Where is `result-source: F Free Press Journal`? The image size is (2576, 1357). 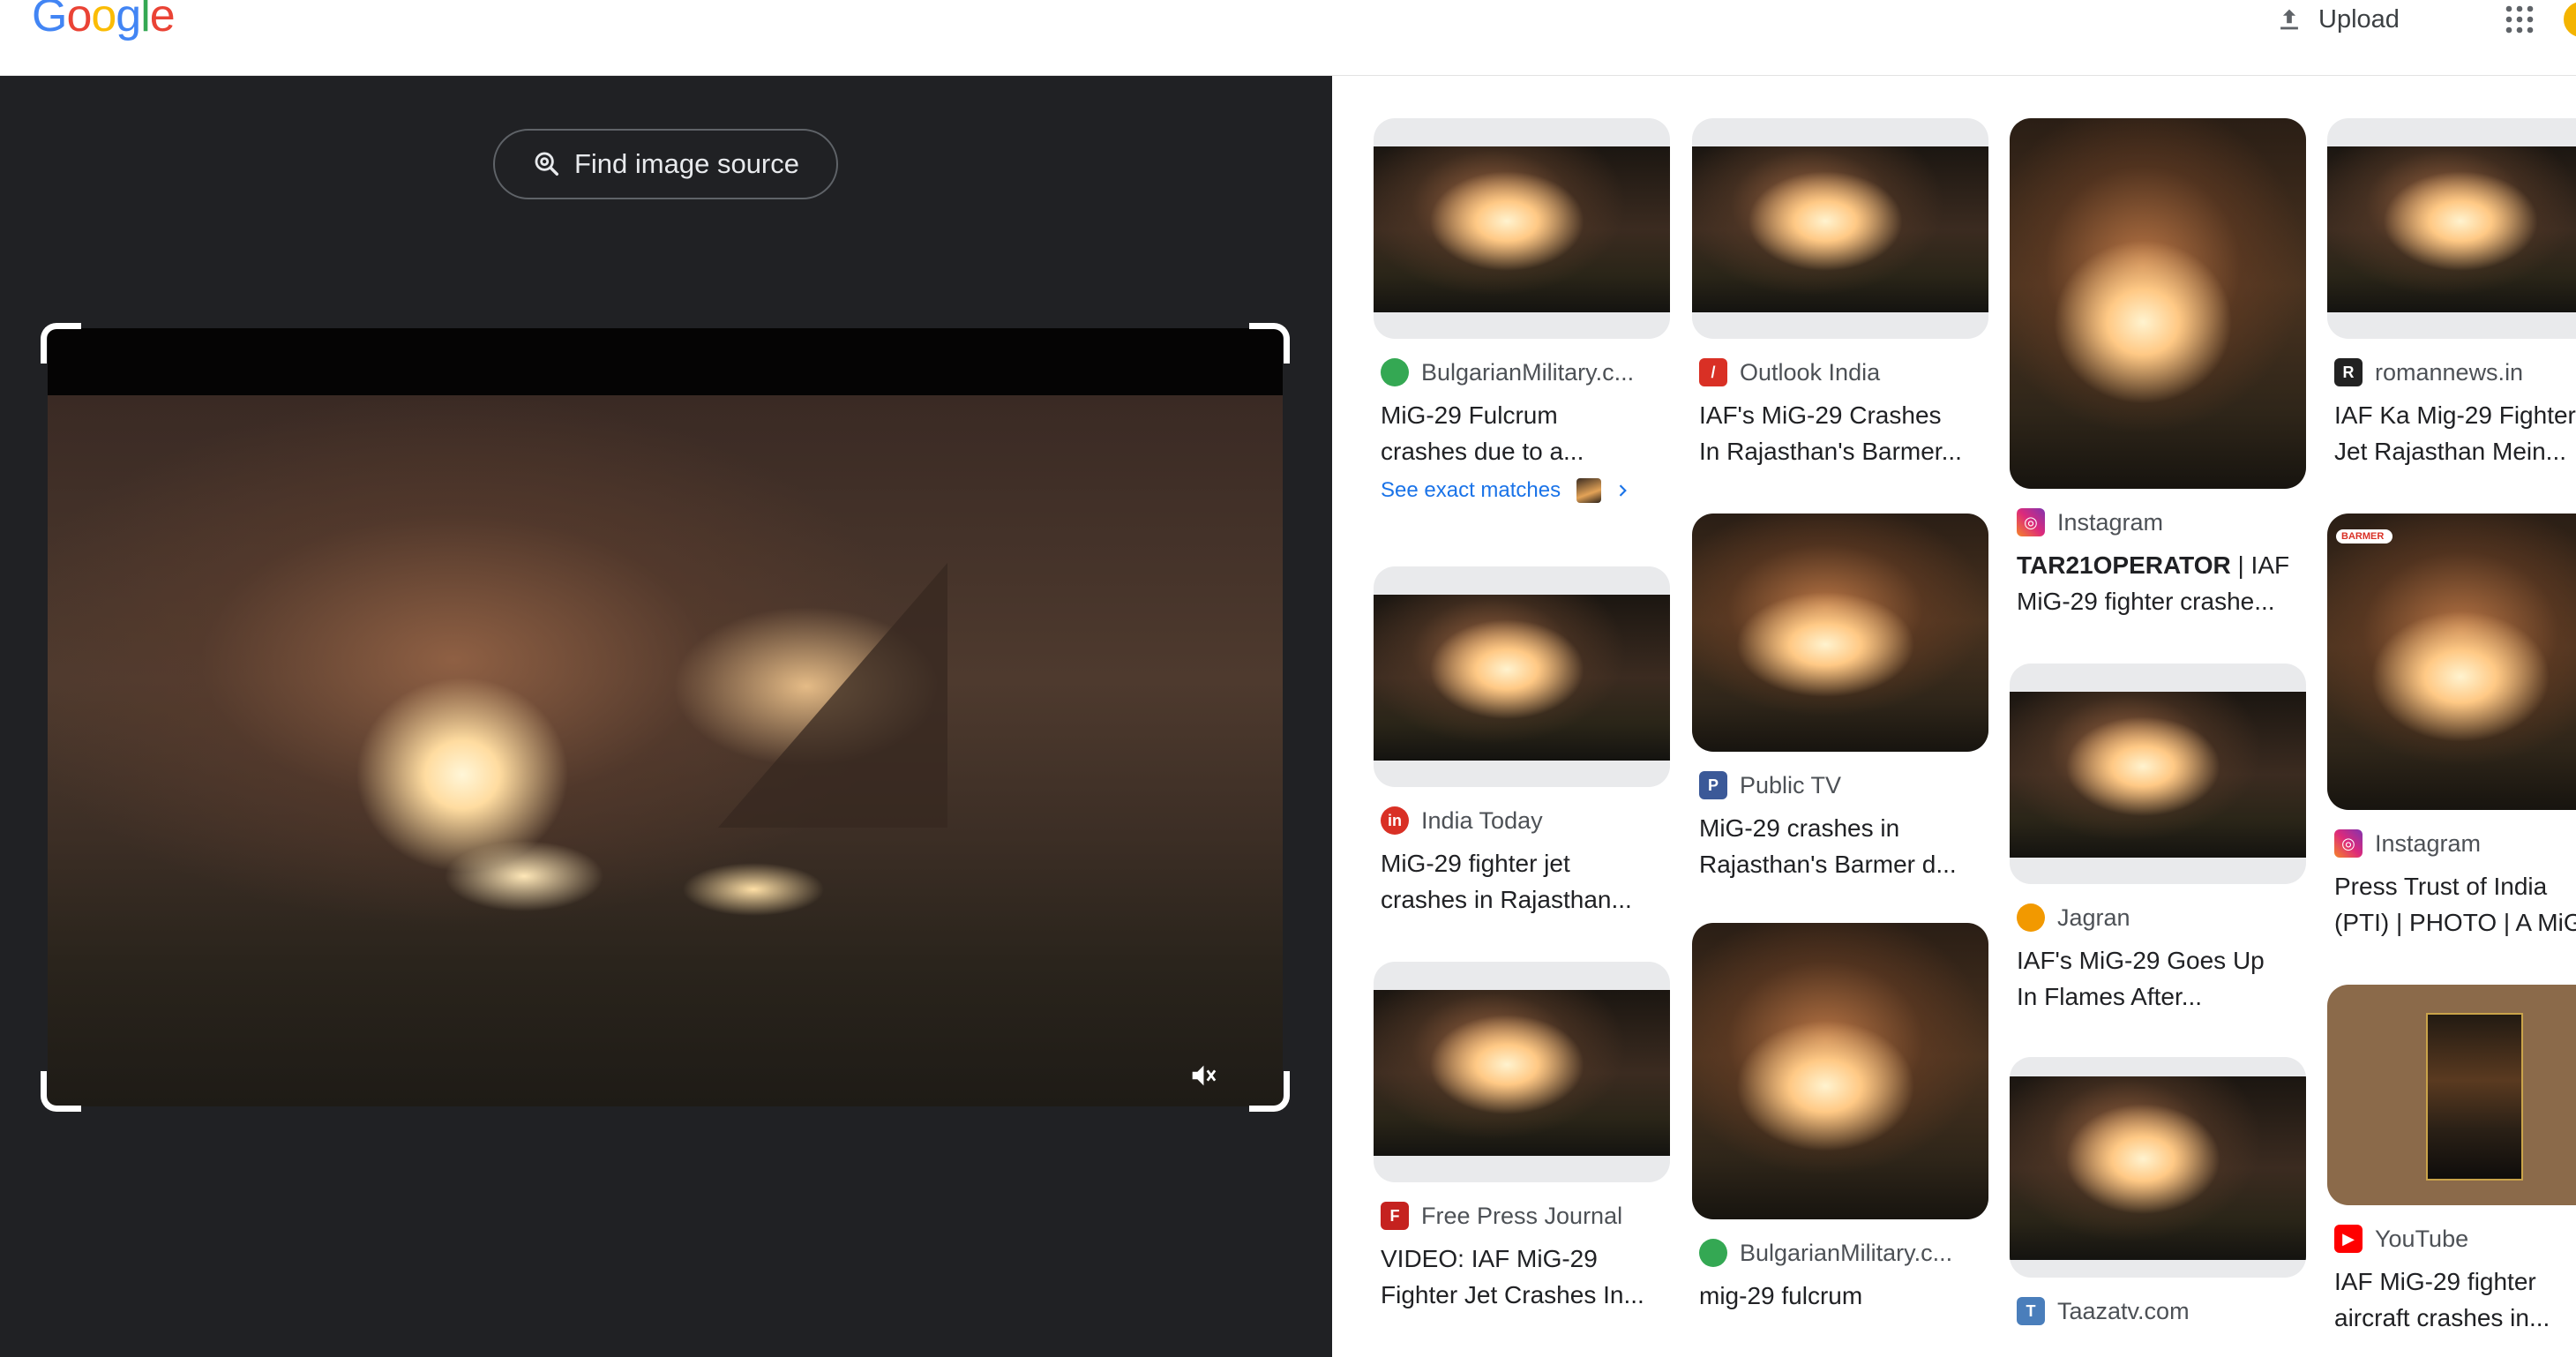
result-source: F Free Press Journal is located at coordinates (1526, 1215).